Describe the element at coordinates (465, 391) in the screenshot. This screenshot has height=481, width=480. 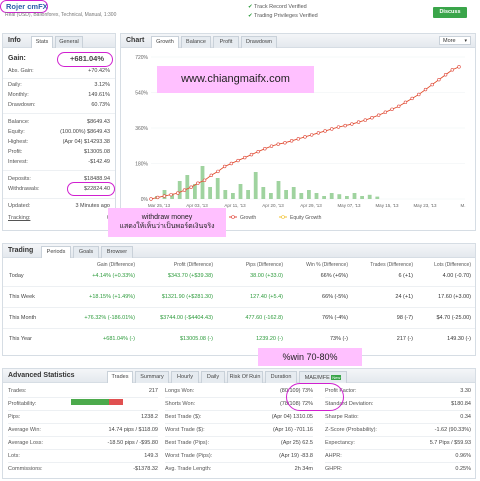
I see `stat-value: 3.30` at that location.